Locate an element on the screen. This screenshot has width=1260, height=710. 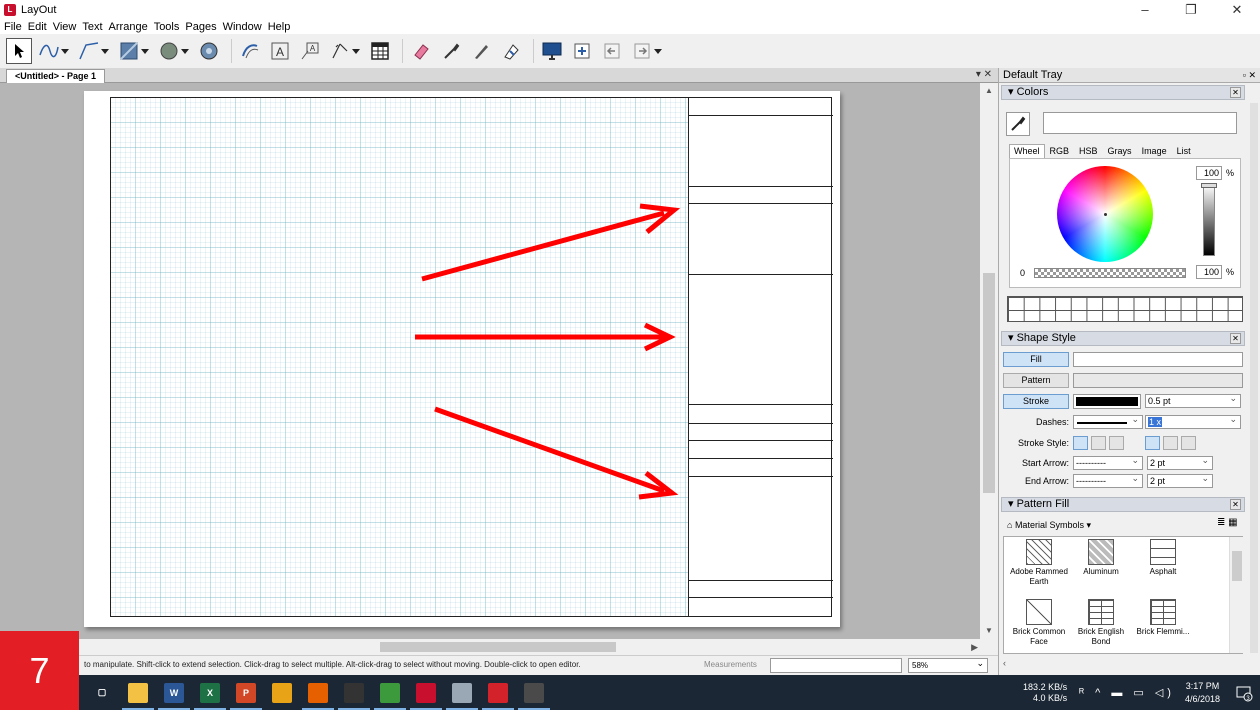
menu-view: View is located at coordinates (65, 27).